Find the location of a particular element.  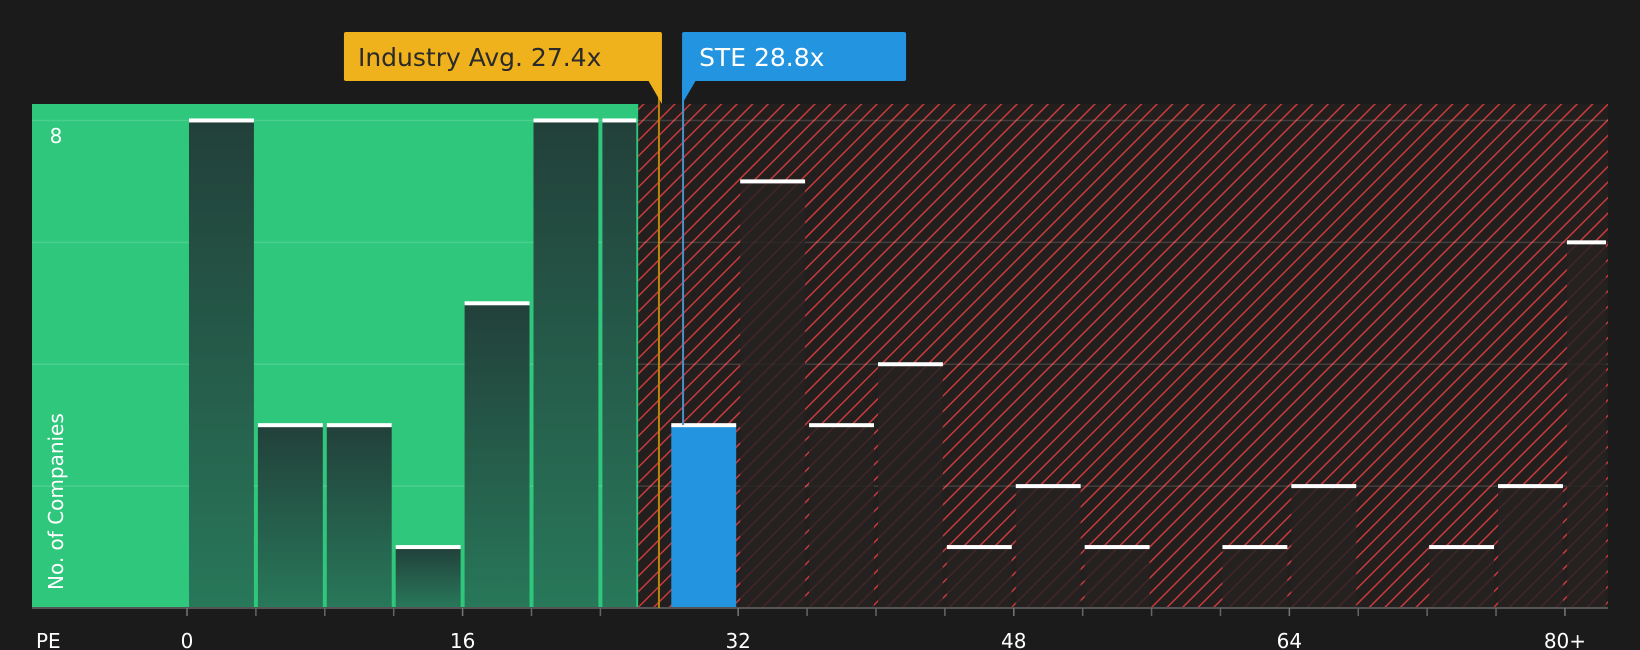

company-pointer is located at coordinates (689, 92).